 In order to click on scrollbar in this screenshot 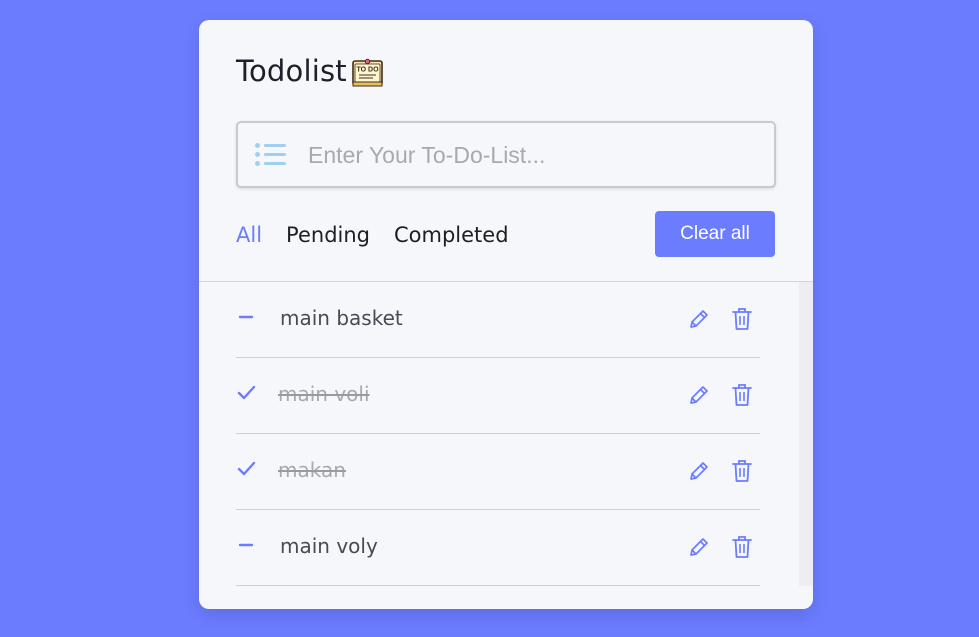, I will do `click(806, 434)`.